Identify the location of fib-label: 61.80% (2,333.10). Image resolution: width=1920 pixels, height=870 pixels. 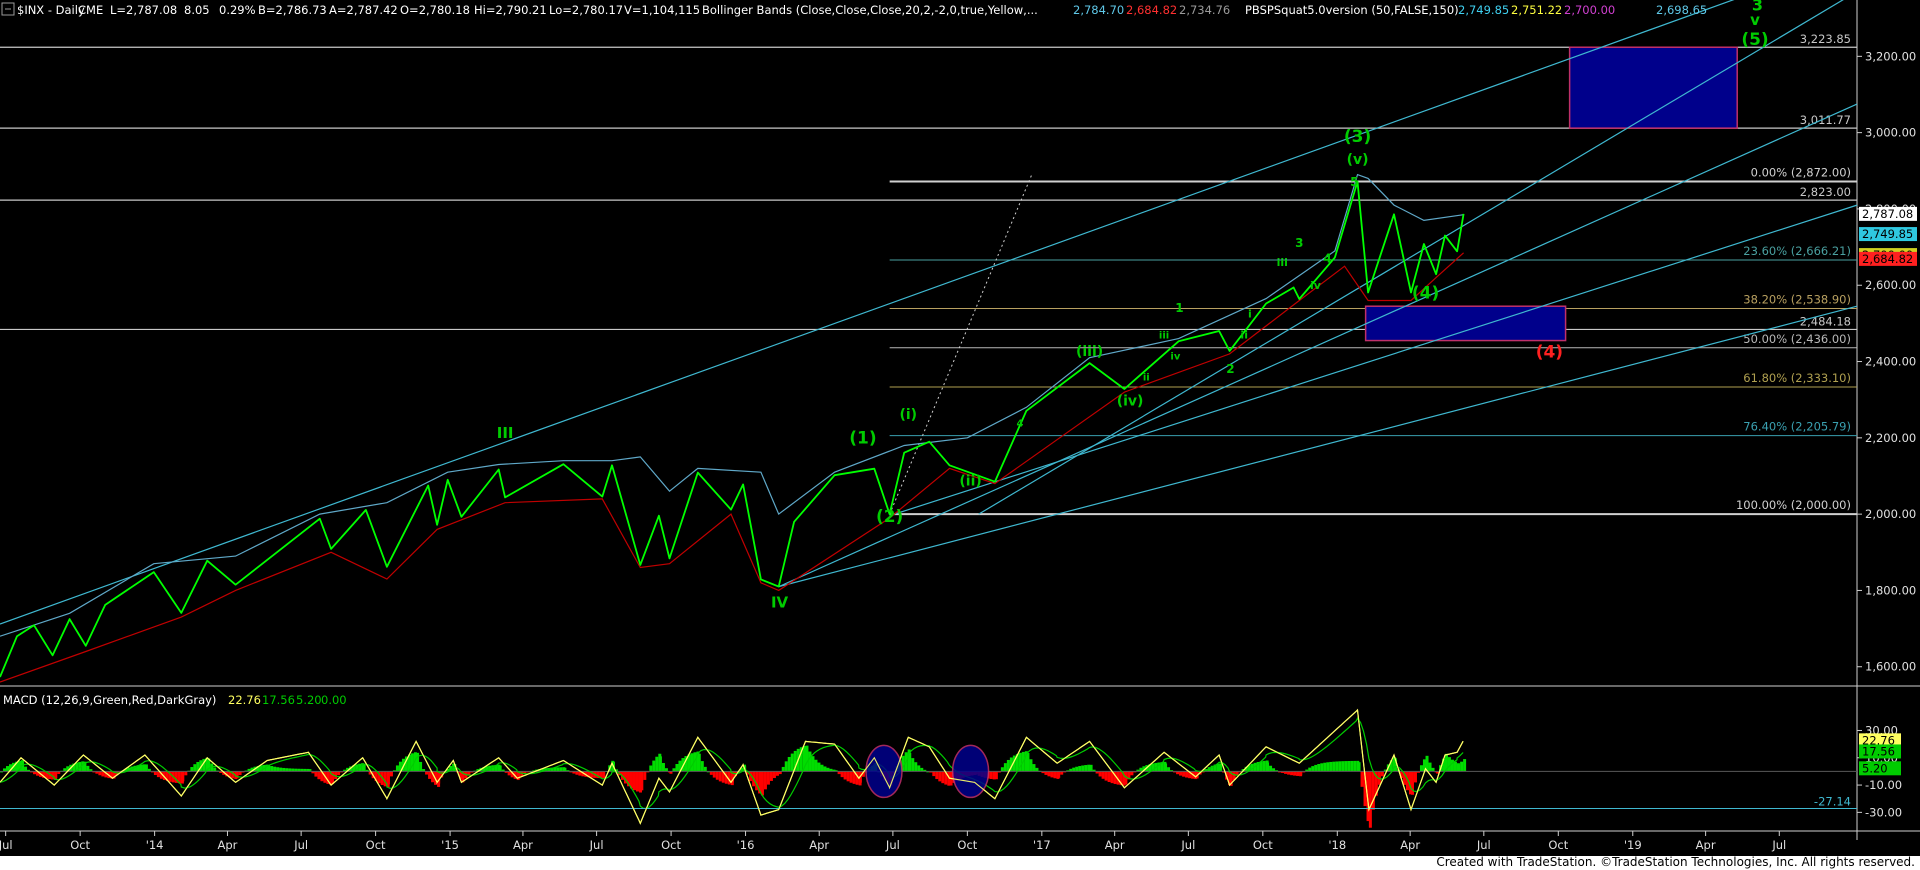
(1797, 378).